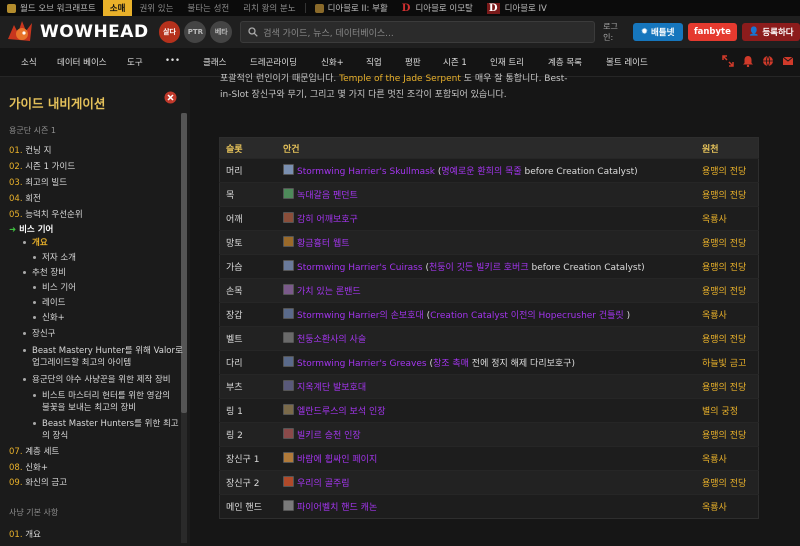 This screenshot has width=800, height=546. I want to click on topbar-wow-link: 월드 오브 워크래프트, so click(51, 8).